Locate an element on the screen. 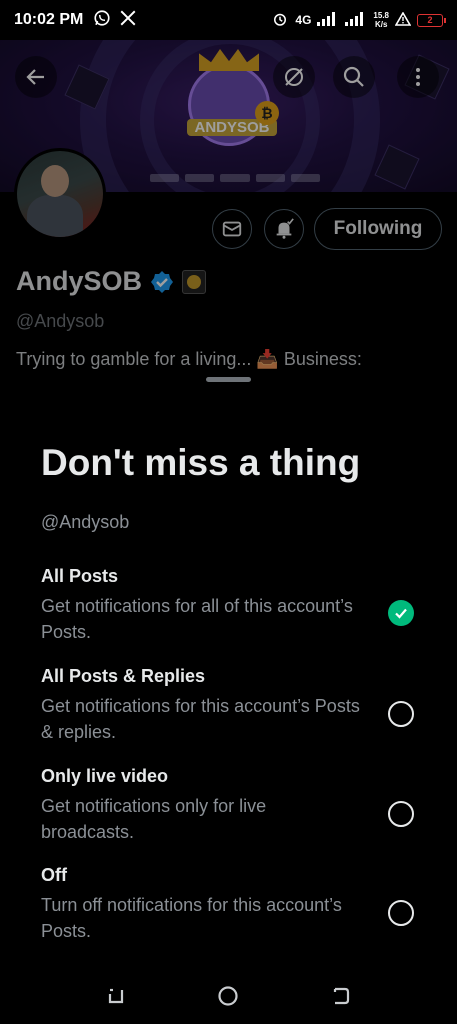 This screenshot has width=457, height=1024. net-speed: 15.8 K/s is located at coordinates (381, 20).